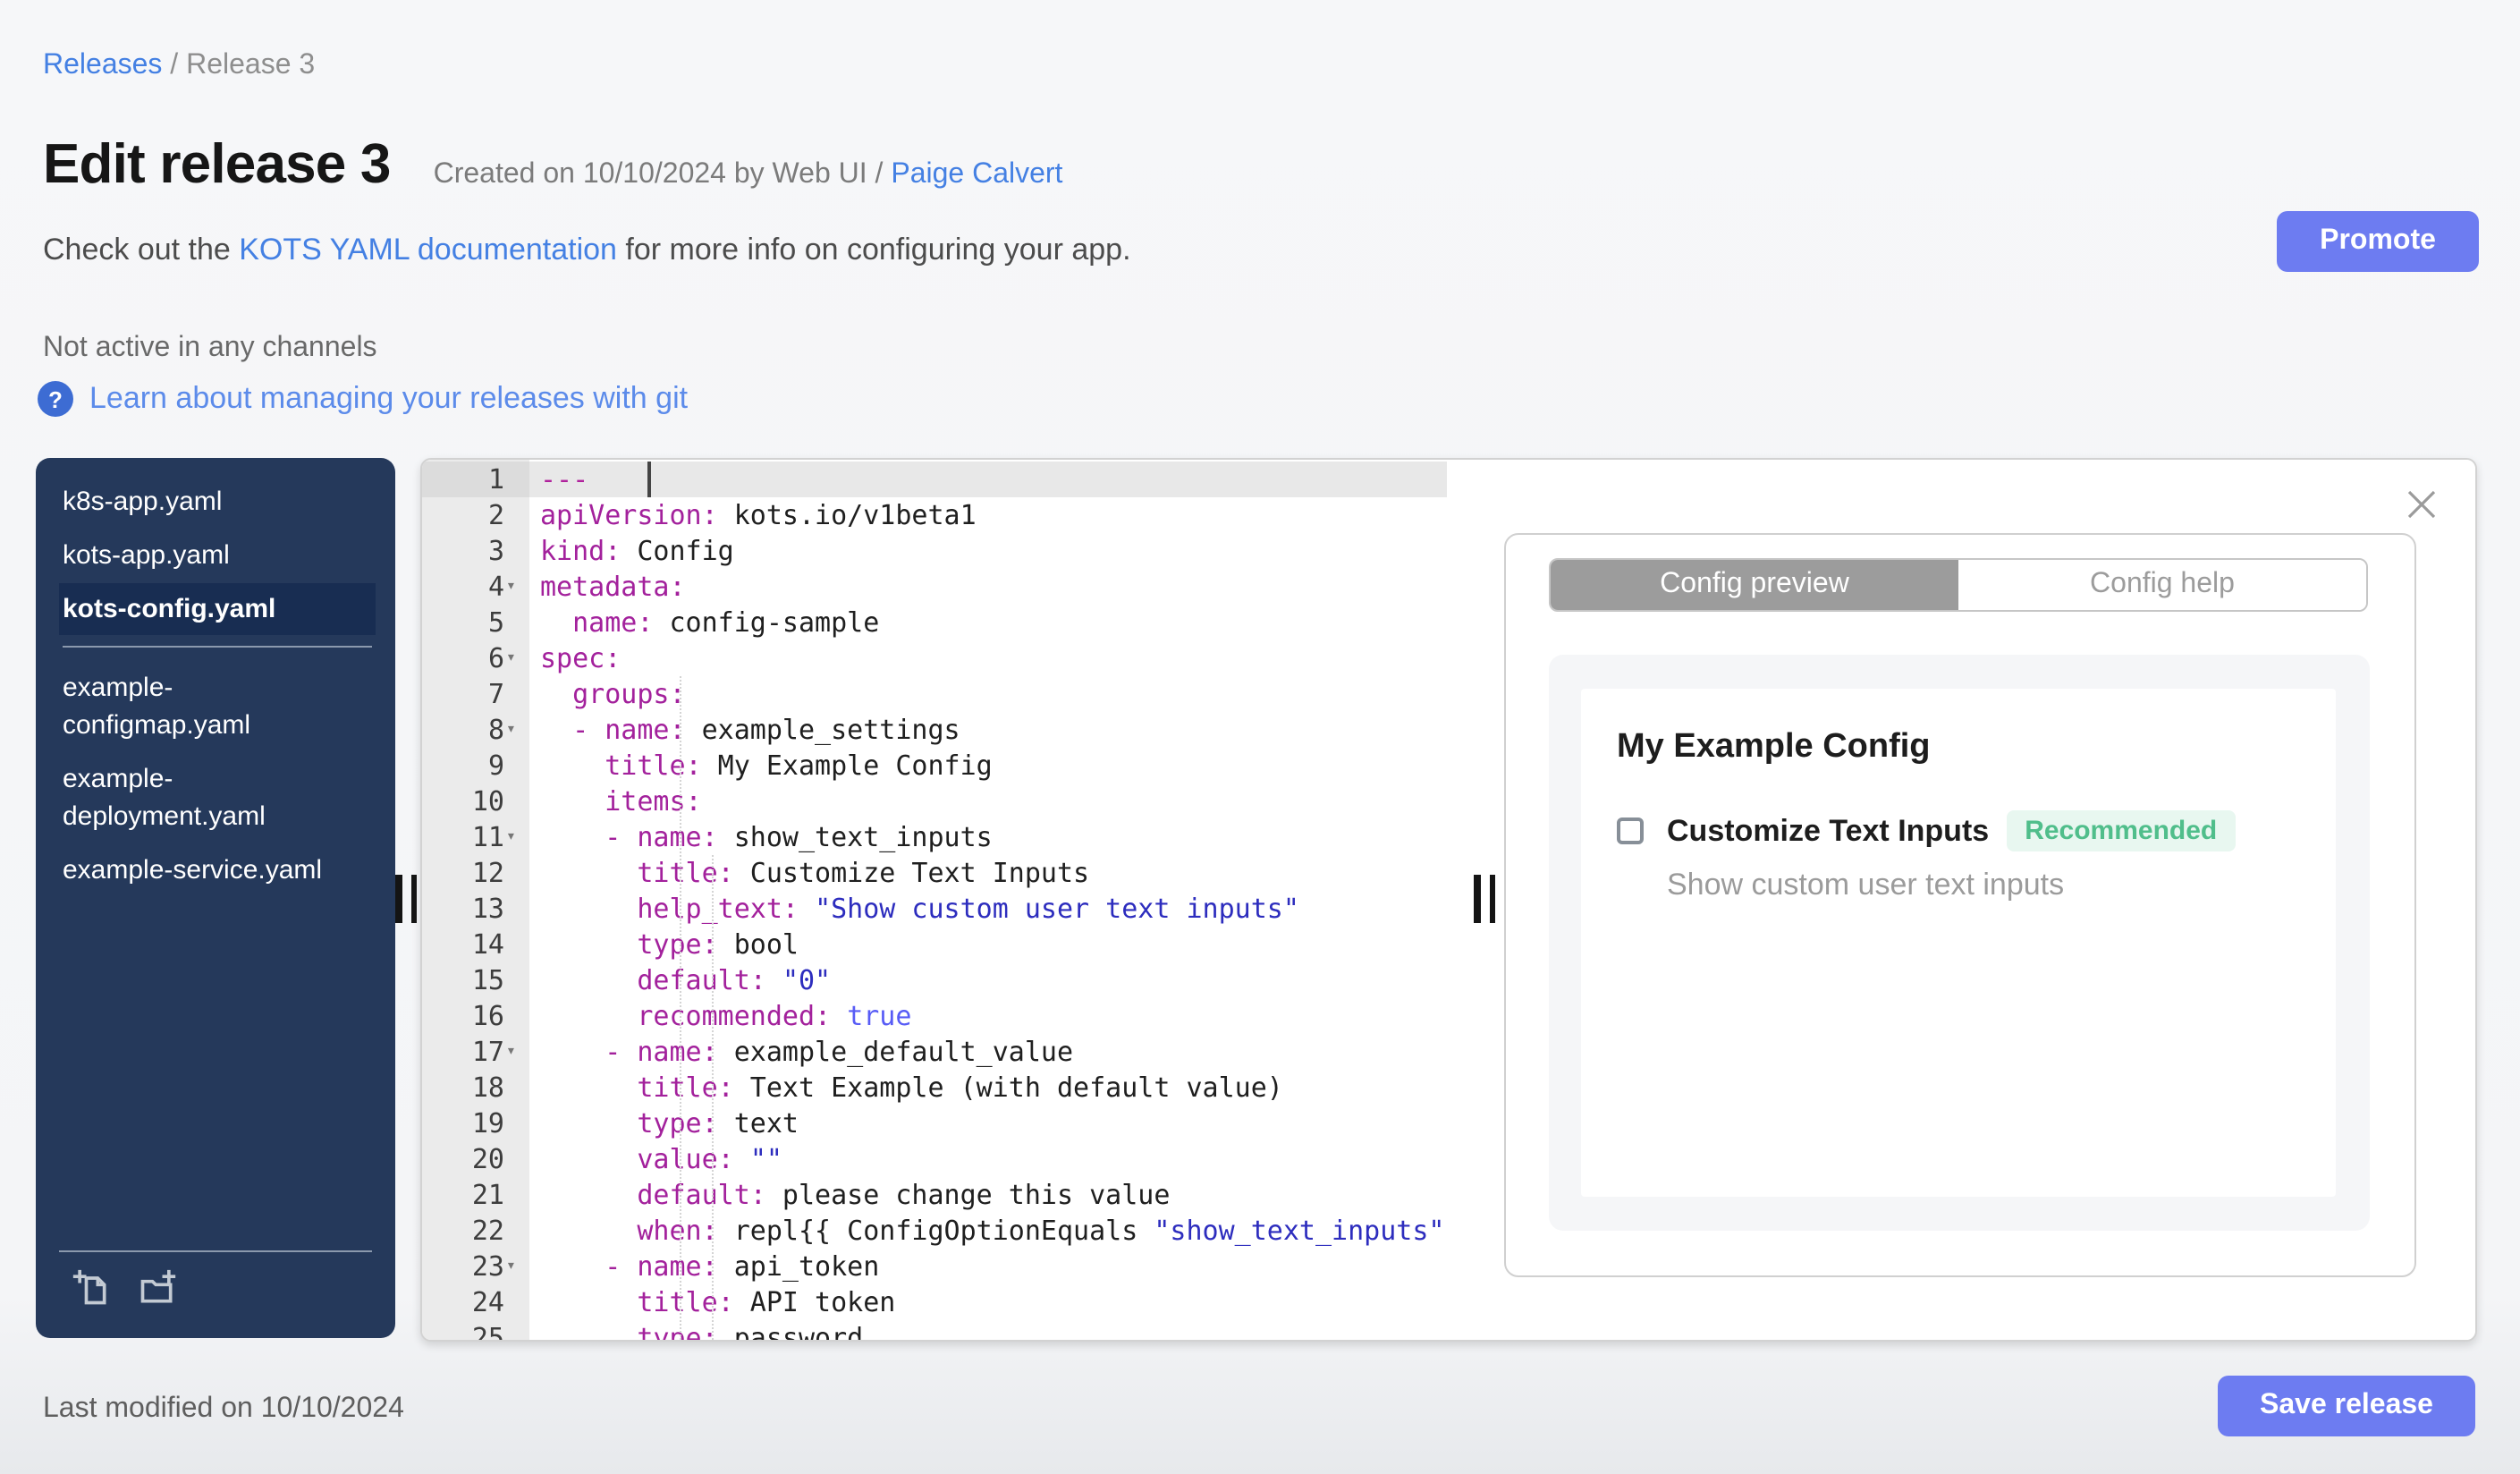 The image size is (2520, 1474). Describe the element at coordinates (2421, 504) in the screenshot. I see `close-icon` at that location.